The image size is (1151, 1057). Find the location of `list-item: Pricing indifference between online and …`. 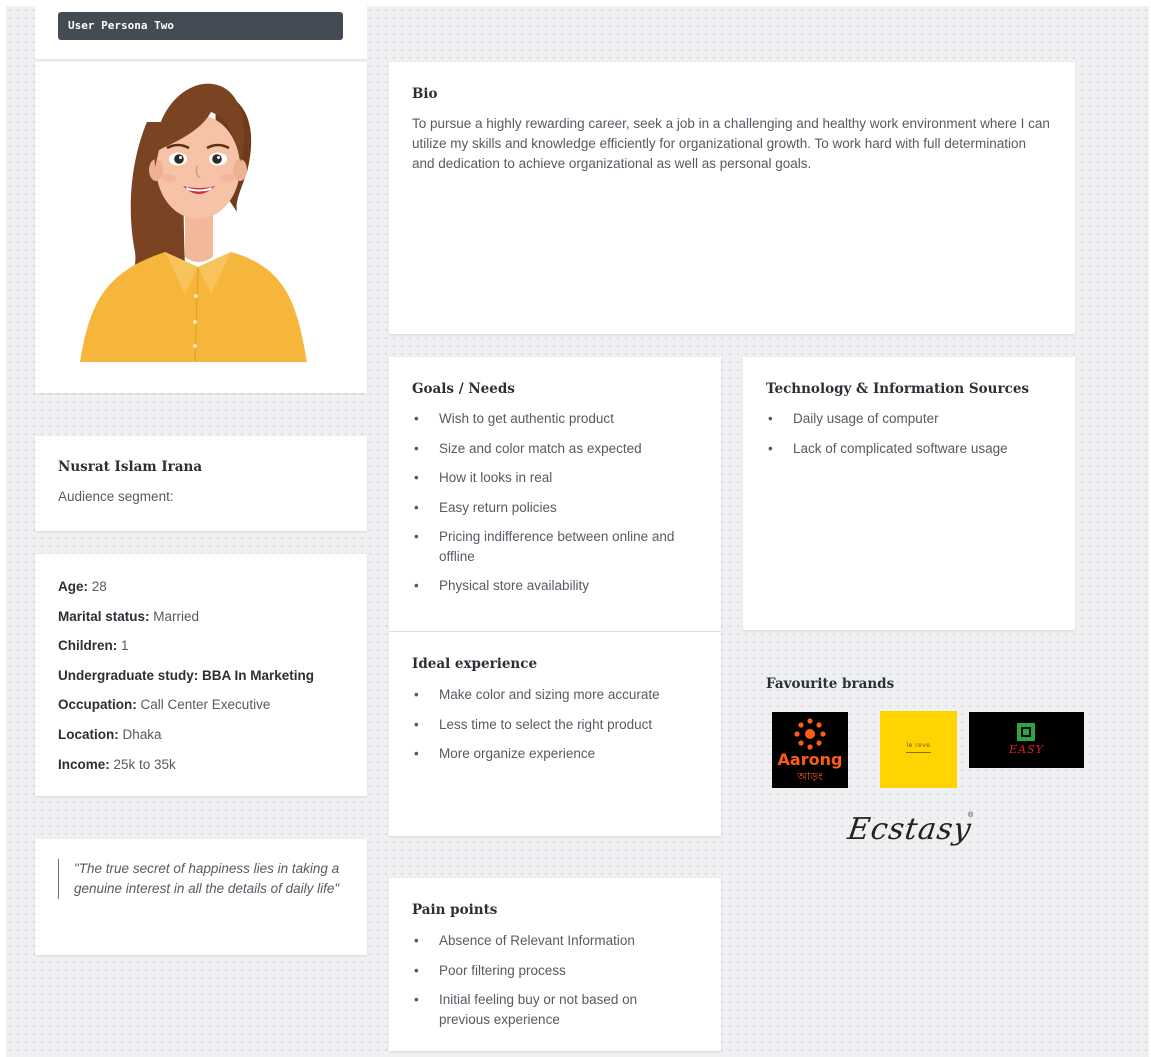

list-item: Pricing indifference between online and … is located at coordinates (557, 546).